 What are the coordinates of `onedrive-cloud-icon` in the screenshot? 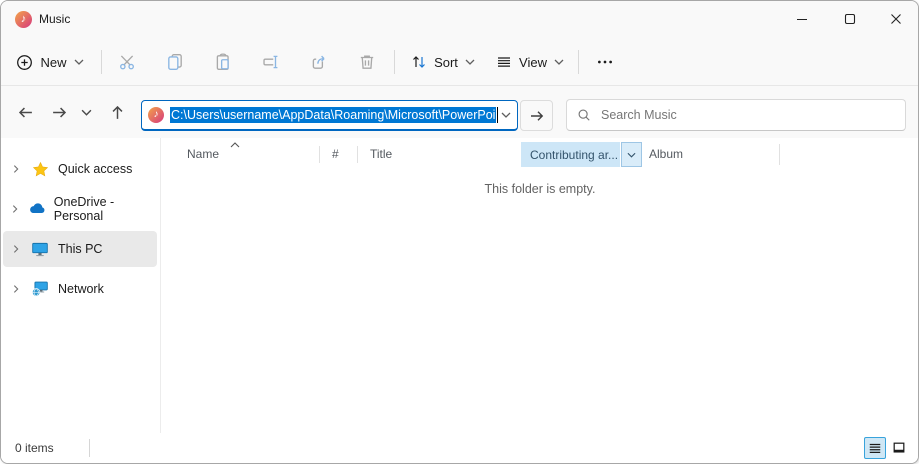 It's located at (37, 209).